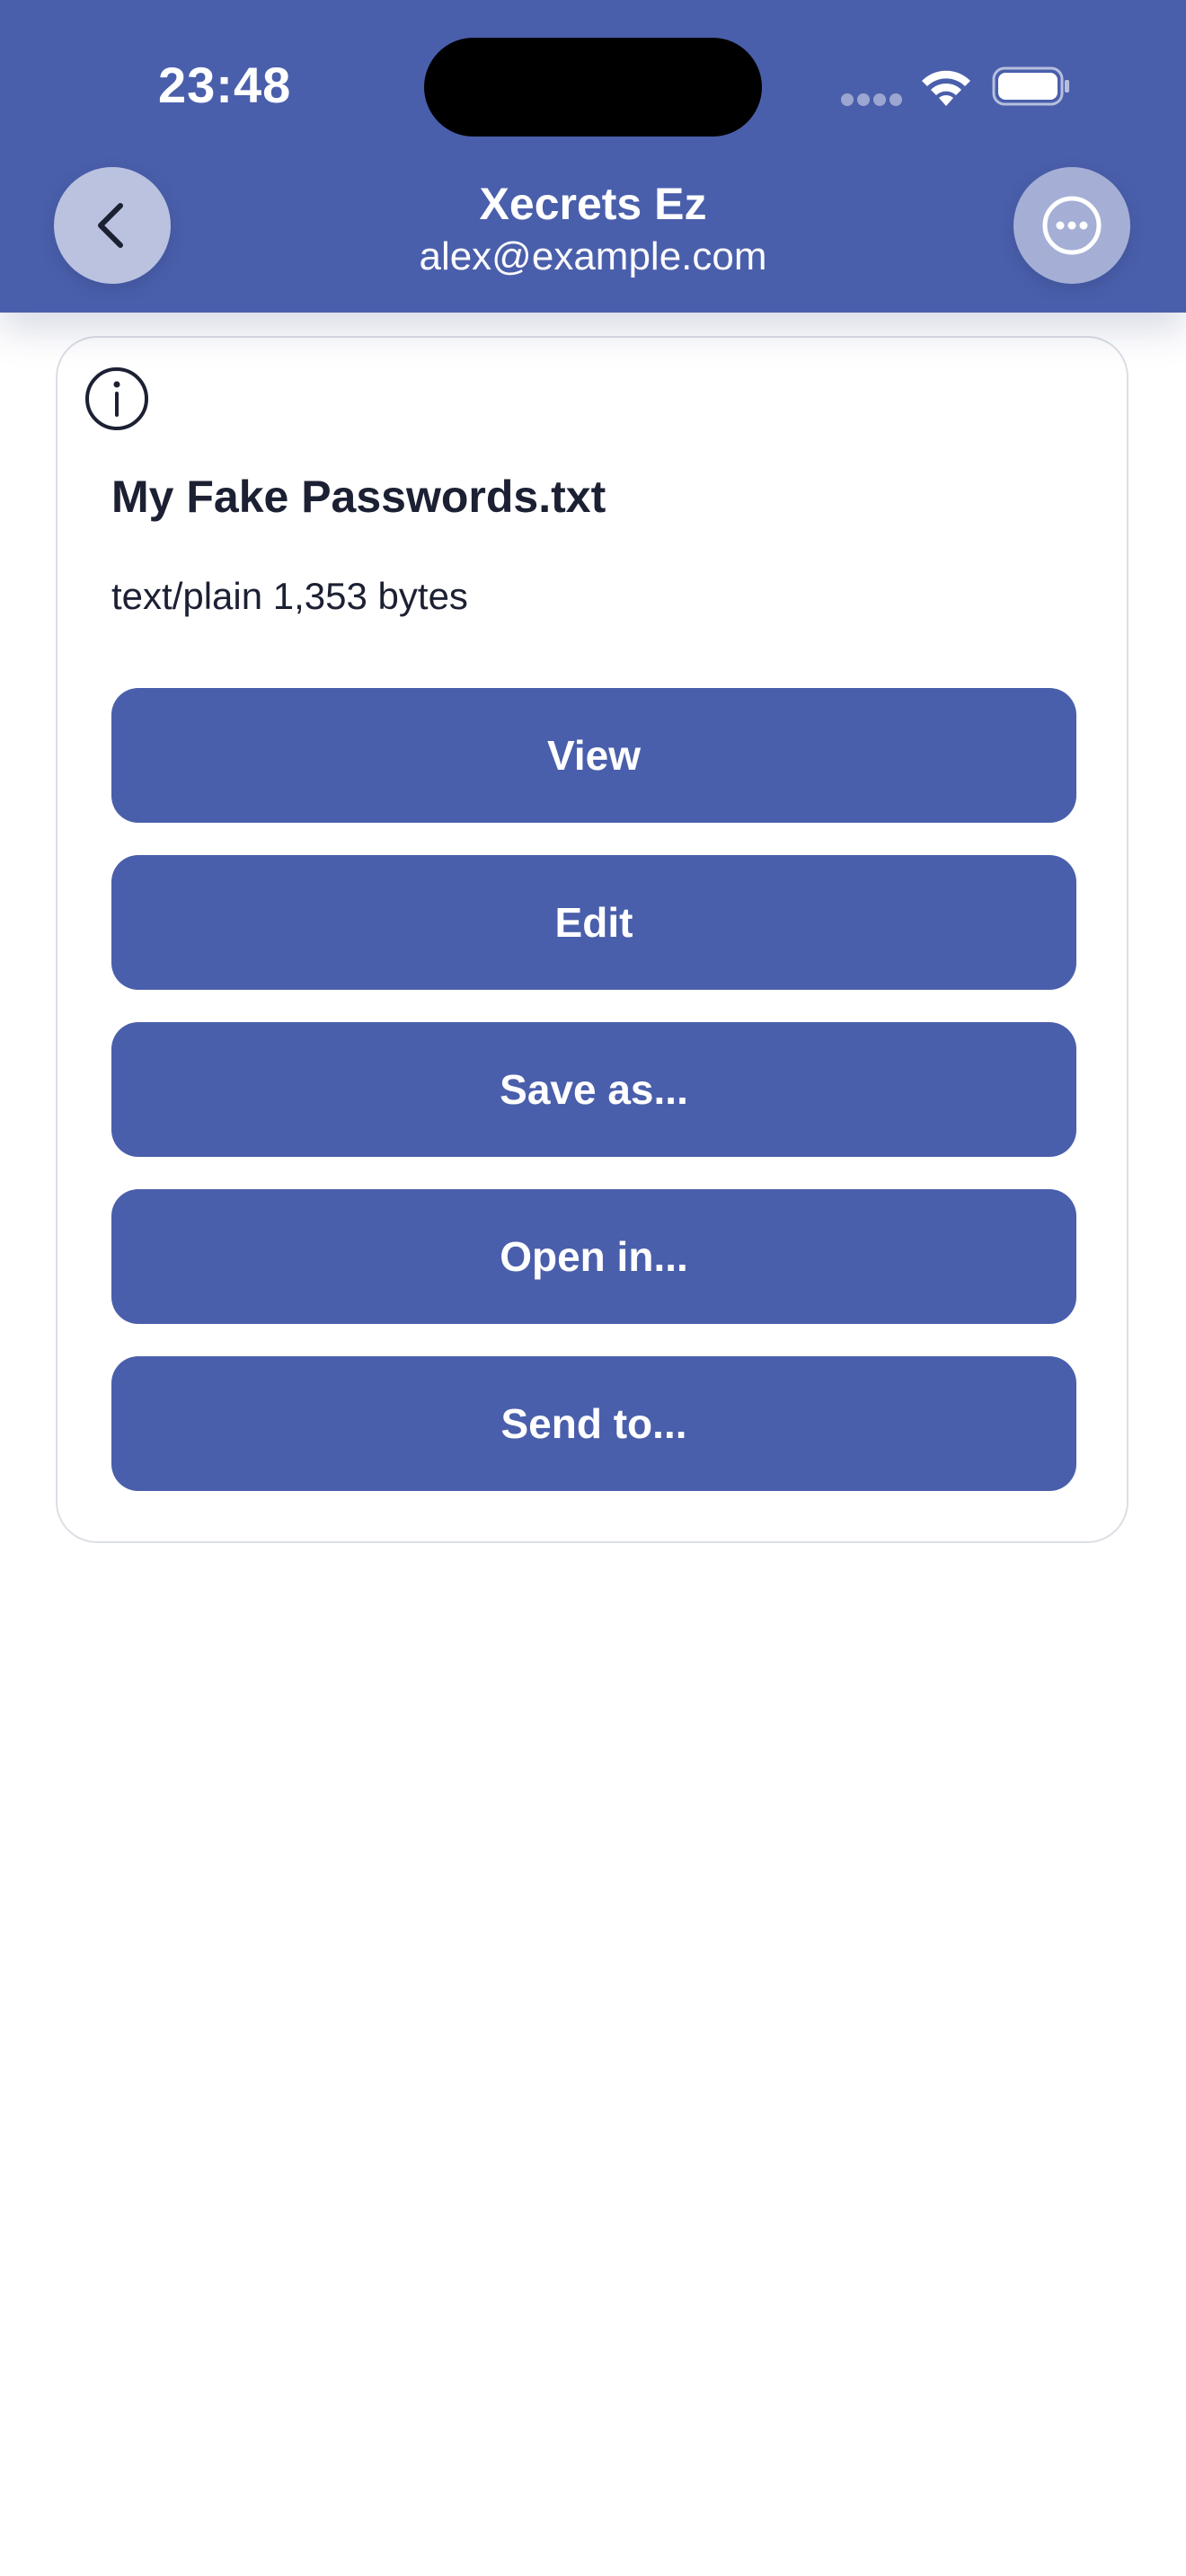 This screenshot has height=2576, width=1186. What do you see at coordinates (117, 399) in the screenshot?
I see `info-circle-icon` at bounding box center [117, 399].